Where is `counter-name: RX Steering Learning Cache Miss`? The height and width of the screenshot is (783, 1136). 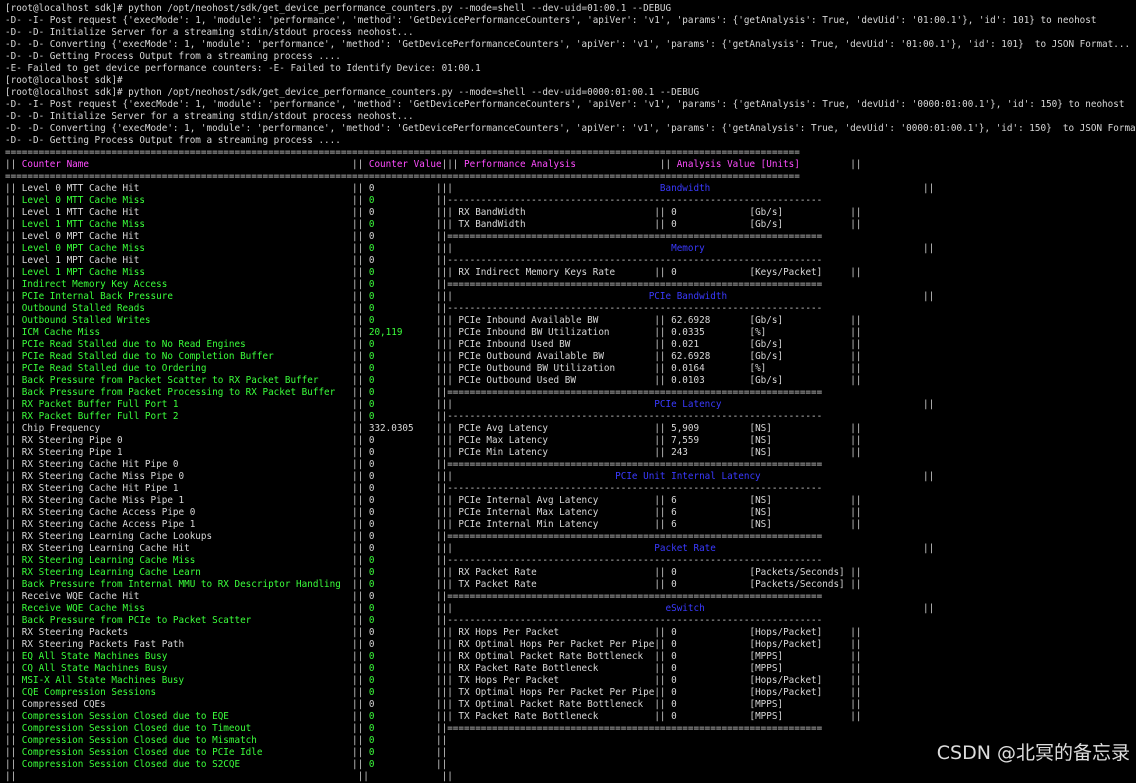 counter-name: RX Steering Learning Cache Miss is located at coordinates (187, 560).